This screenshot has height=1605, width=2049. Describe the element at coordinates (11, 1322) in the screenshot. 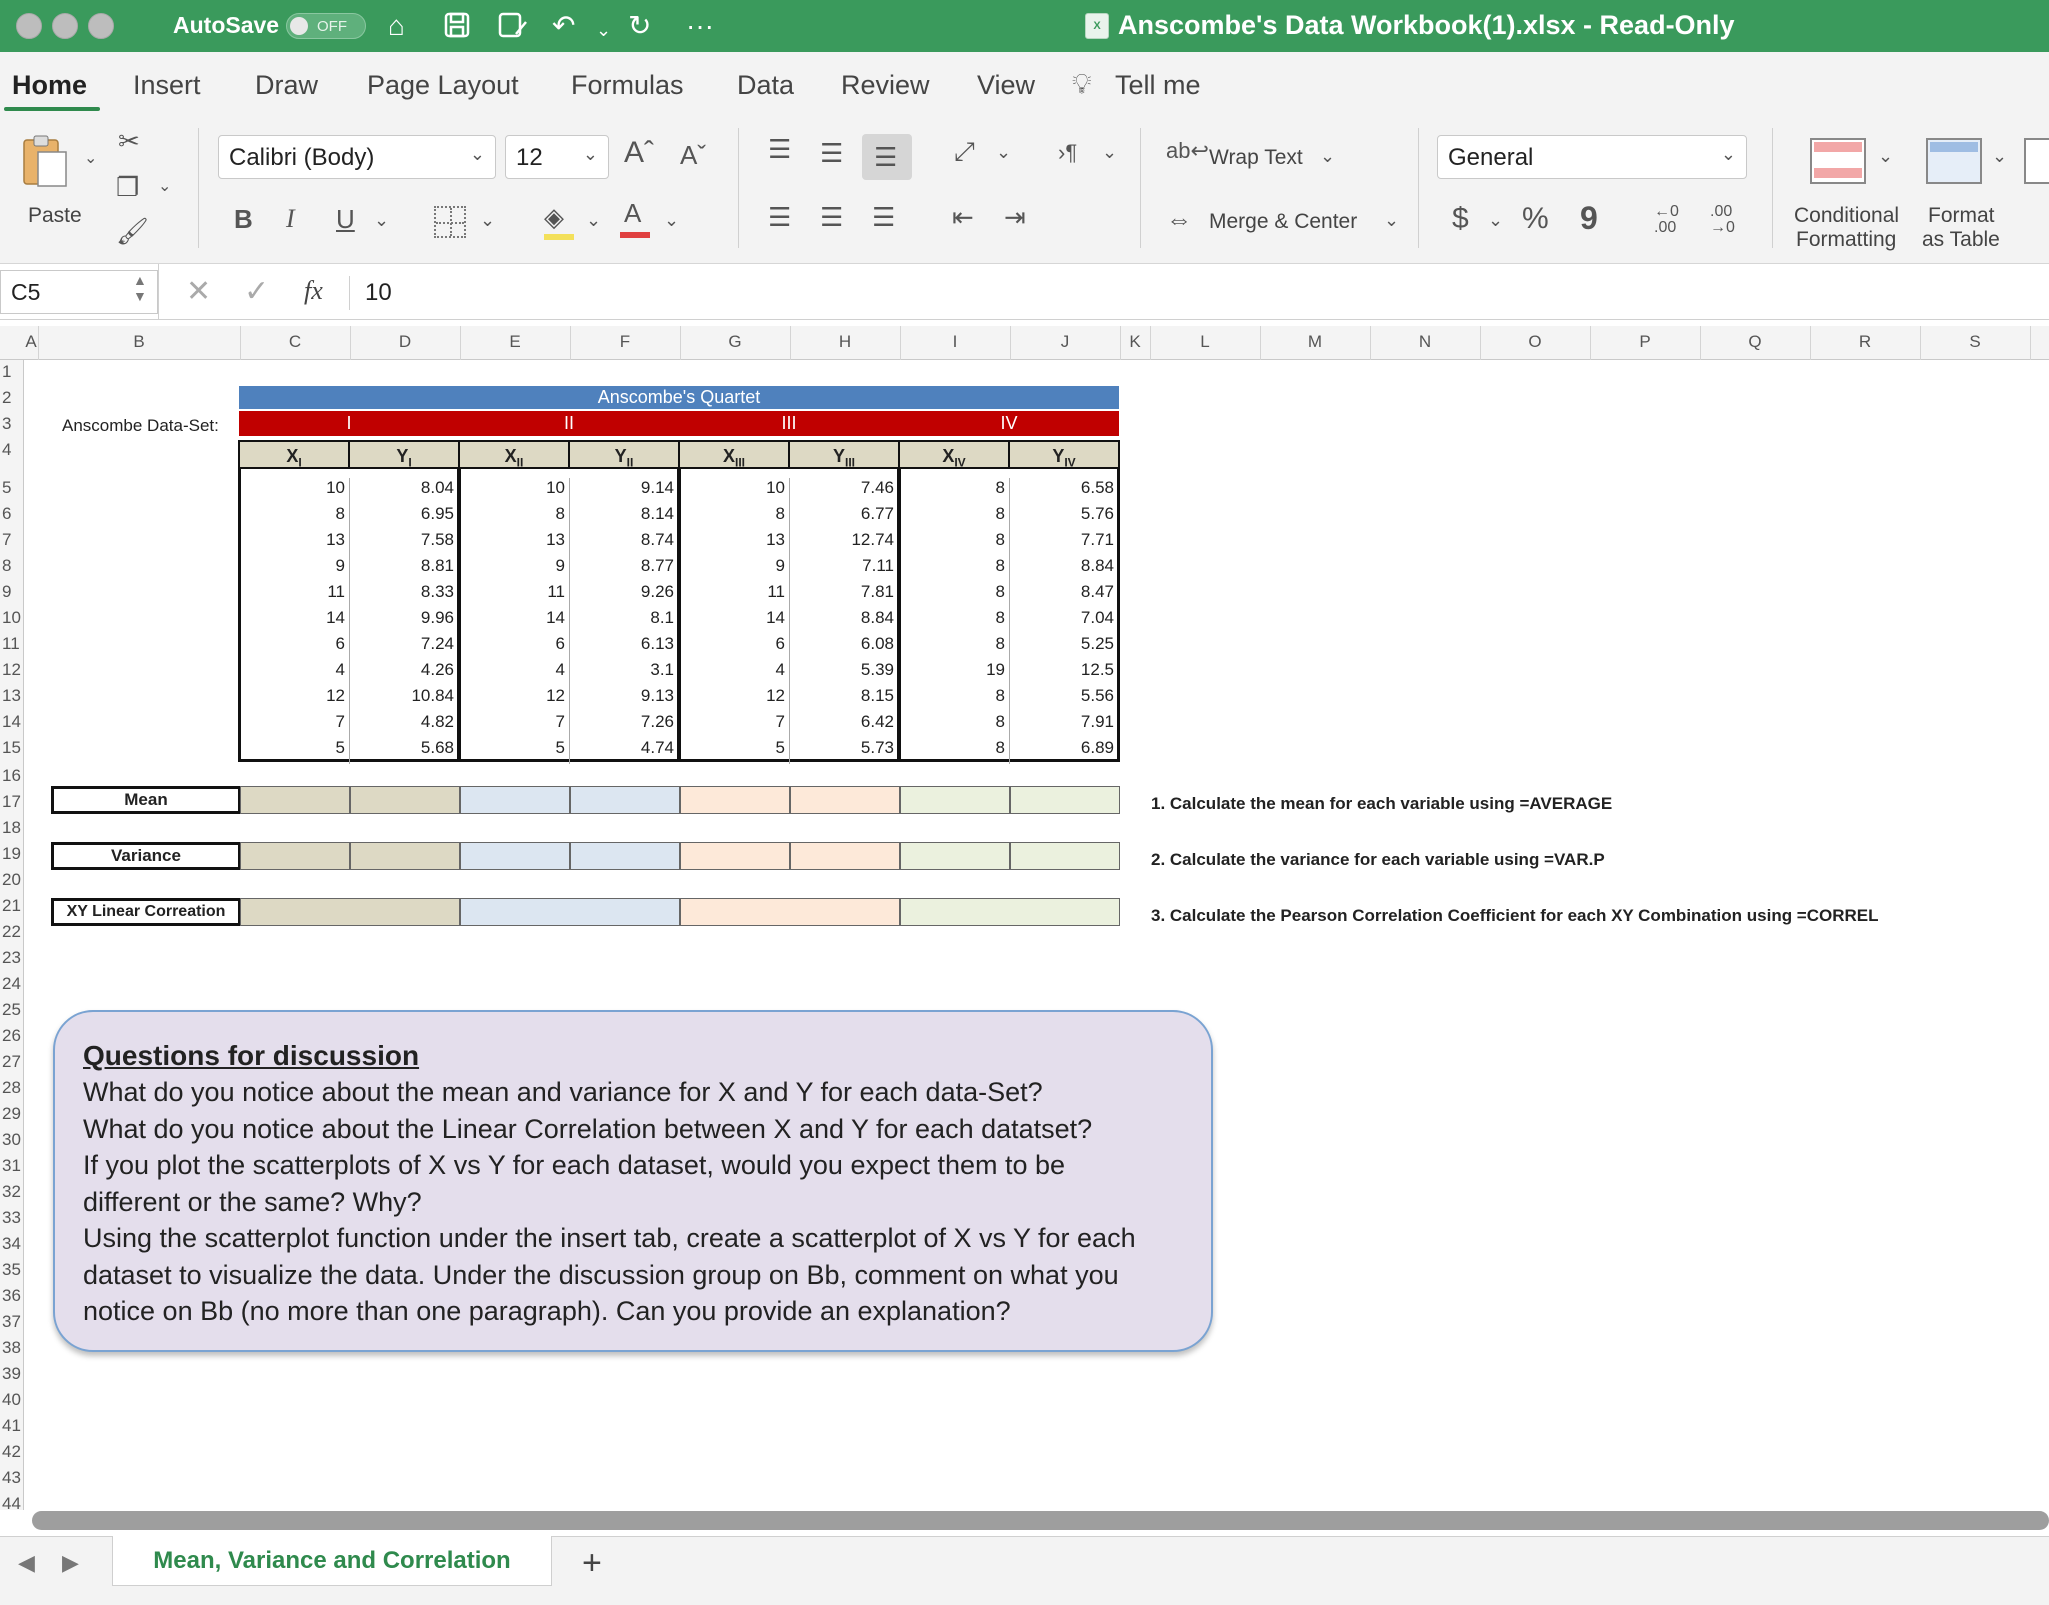

I see `row-header: 37` at that location.